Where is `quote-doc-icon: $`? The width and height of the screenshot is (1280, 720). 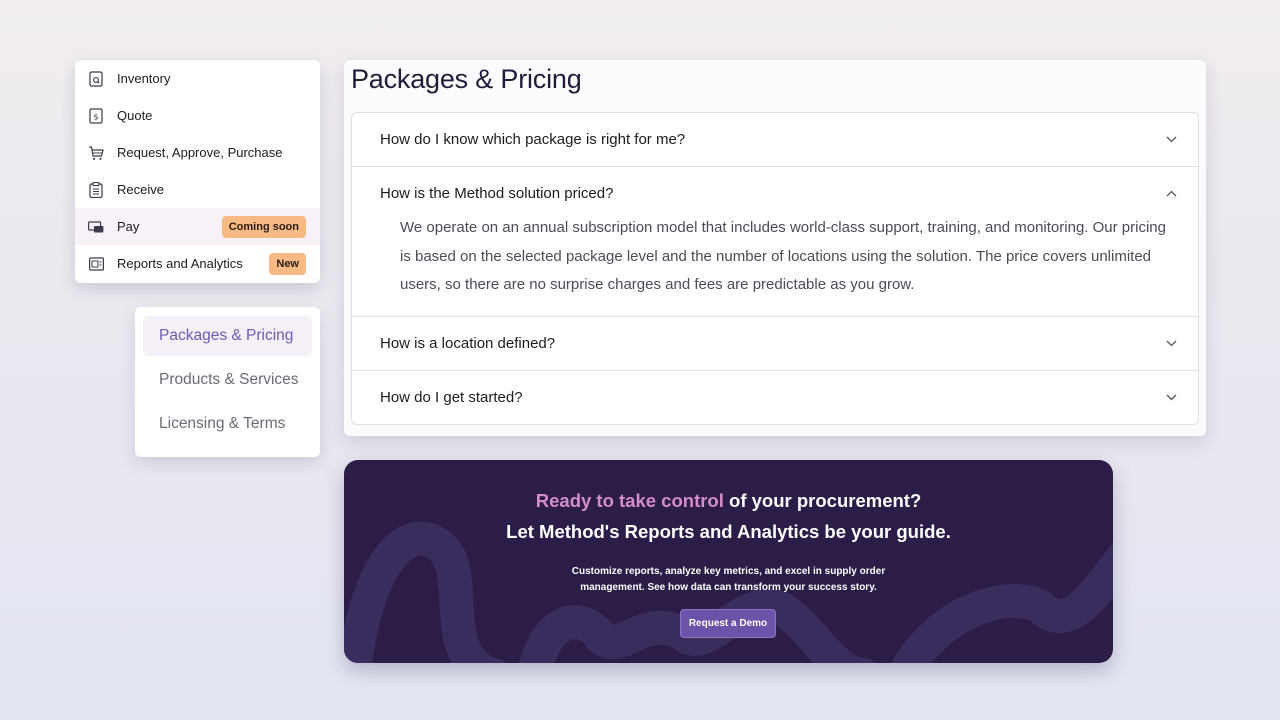
quote-doc-icon: $ is located at coordinates (96, 115).